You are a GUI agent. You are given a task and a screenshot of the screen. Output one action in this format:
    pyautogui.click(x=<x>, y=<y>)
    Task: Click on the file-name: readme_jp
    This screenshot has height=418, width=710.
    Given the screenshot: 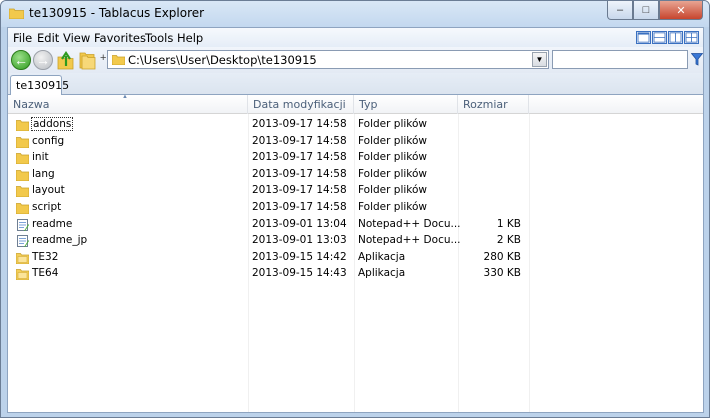 What is the action you would take?
    pyautogui.click(x=59, y=240)
    